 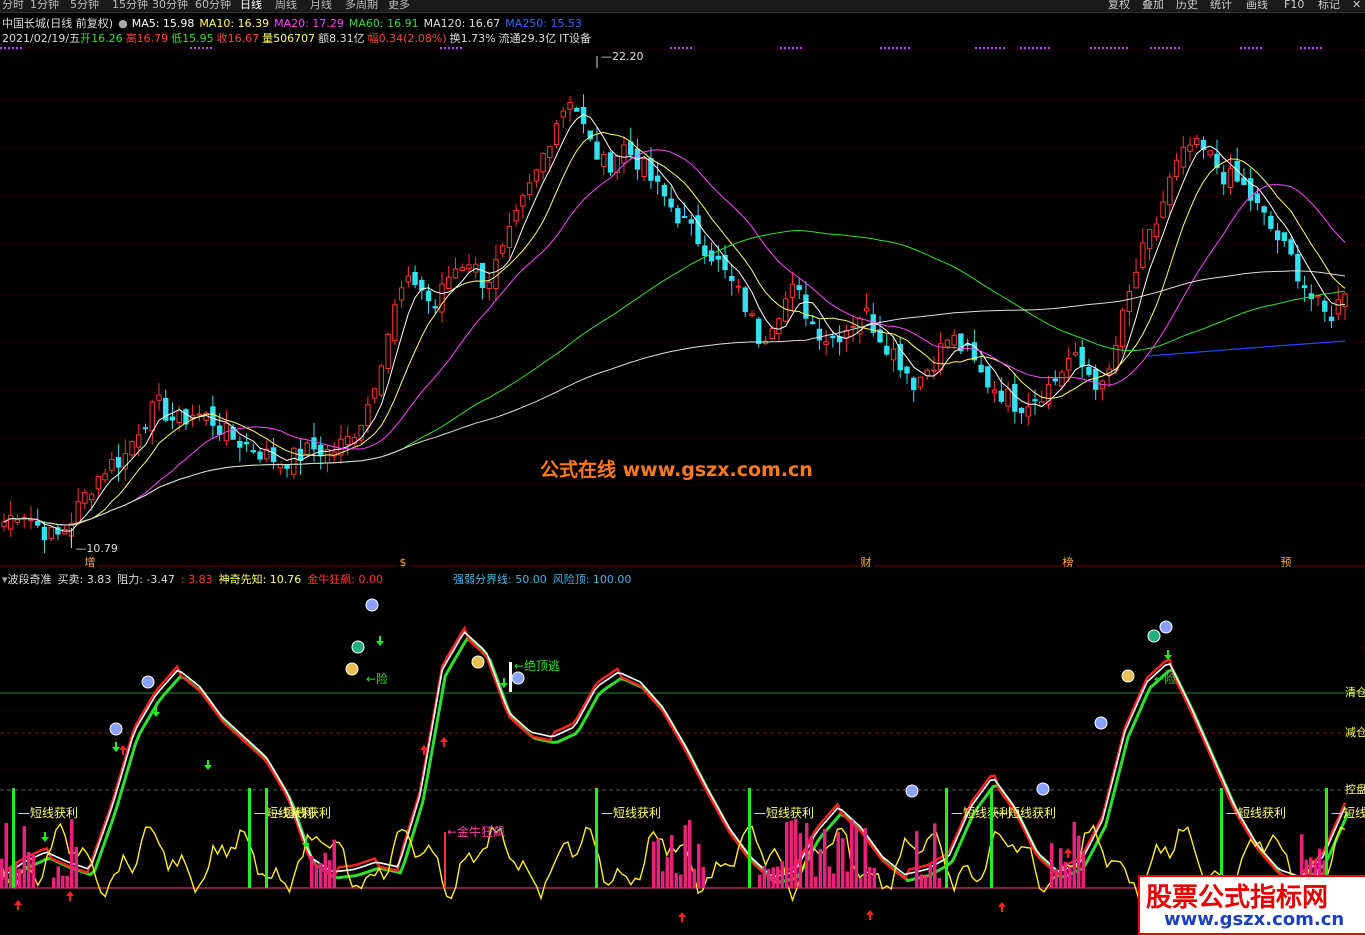 I want to click on bar-turnover: 换1.73%, so click(x=472, y=38).